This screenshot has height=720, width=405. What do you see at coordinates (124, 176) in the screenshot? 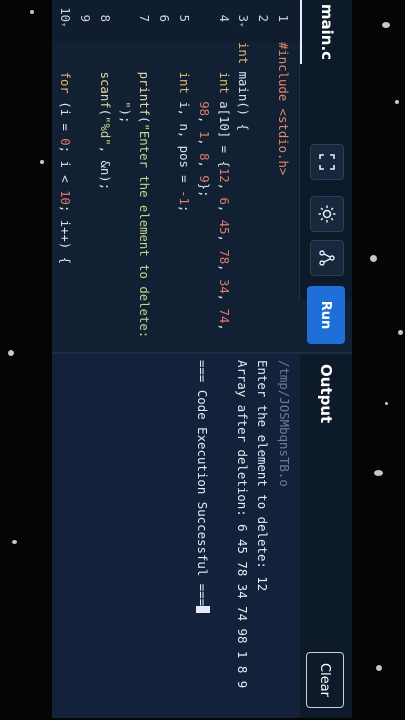
I see `code-line: ");` at bounding box center [124, 176].